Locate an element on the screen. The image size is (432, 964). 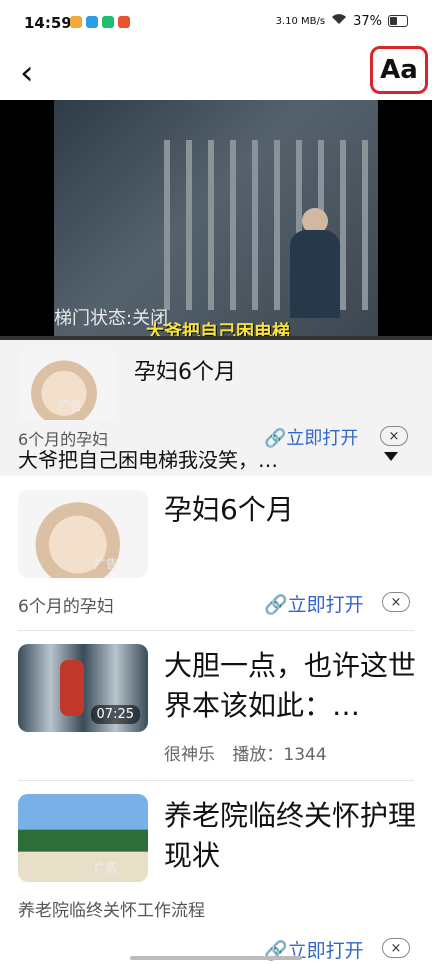
wifi-icon is located at coordinates (339, 21).